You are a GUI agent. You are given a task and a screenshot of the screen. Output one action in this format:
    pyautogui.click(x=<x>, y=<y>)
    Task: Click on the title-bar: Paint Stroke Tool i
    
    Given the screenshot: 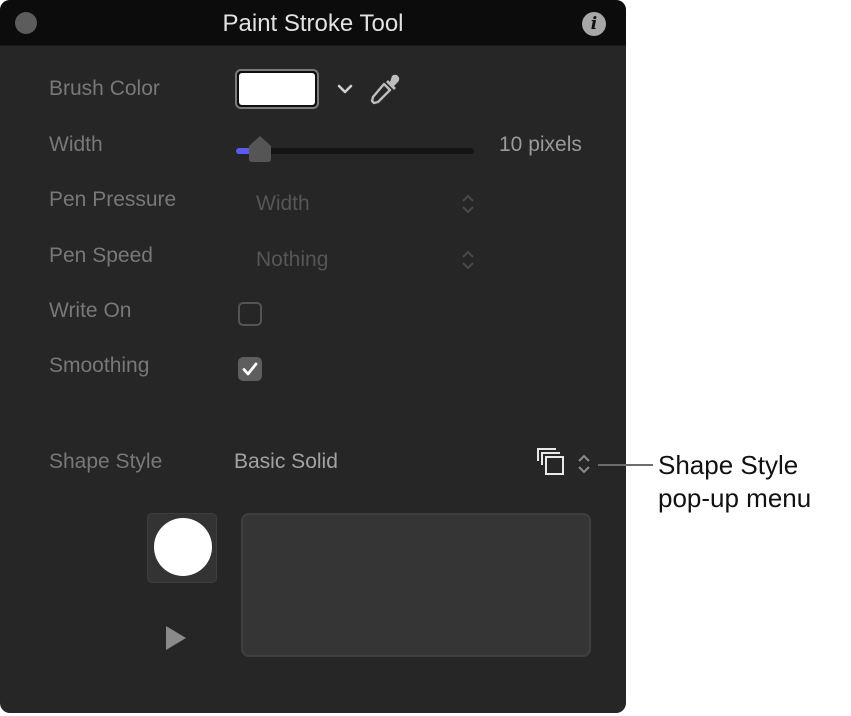 What is the action you would take?
    pyautogui.click(x=313, y=23)
    